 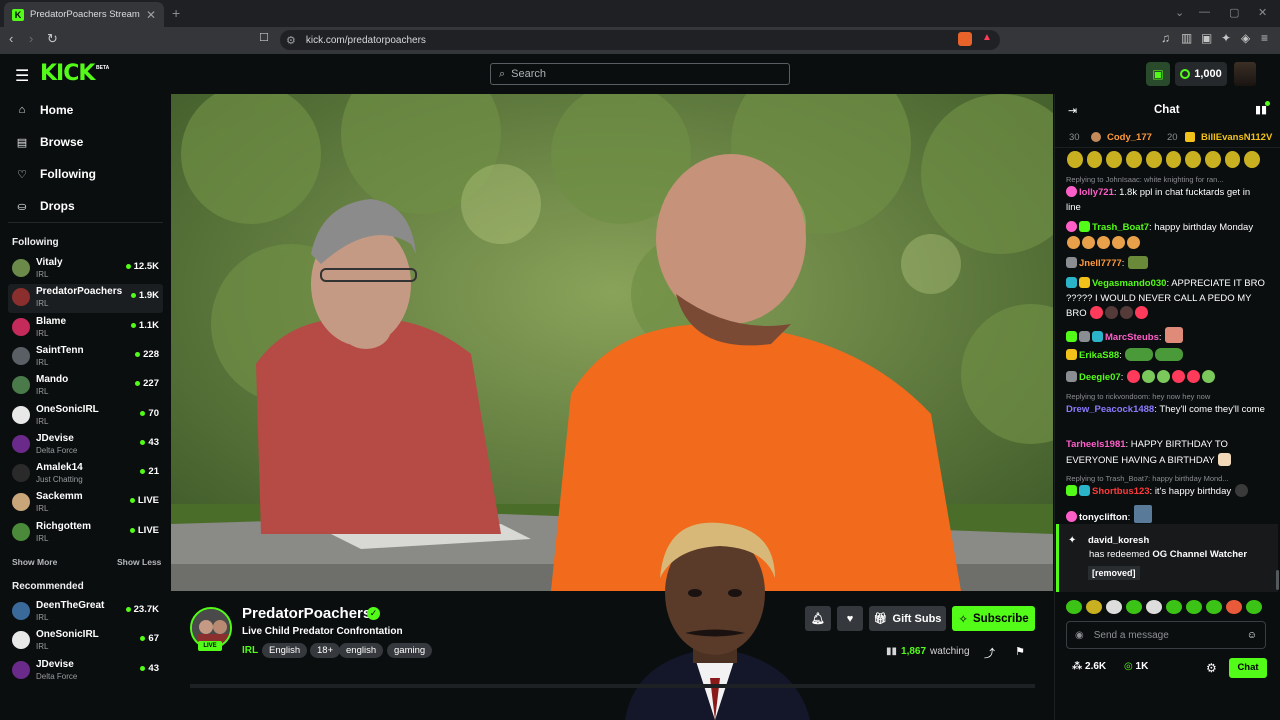 What do you see at coordinates (85, 533) in the screenshot?
I see `channel-item: Richgottem IRL LIVE` at bounding box center [85, 533].